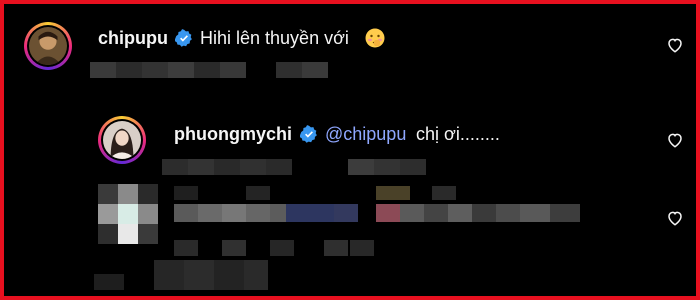  I want to click on comment-username: phuongmychi, so click(233, 134).